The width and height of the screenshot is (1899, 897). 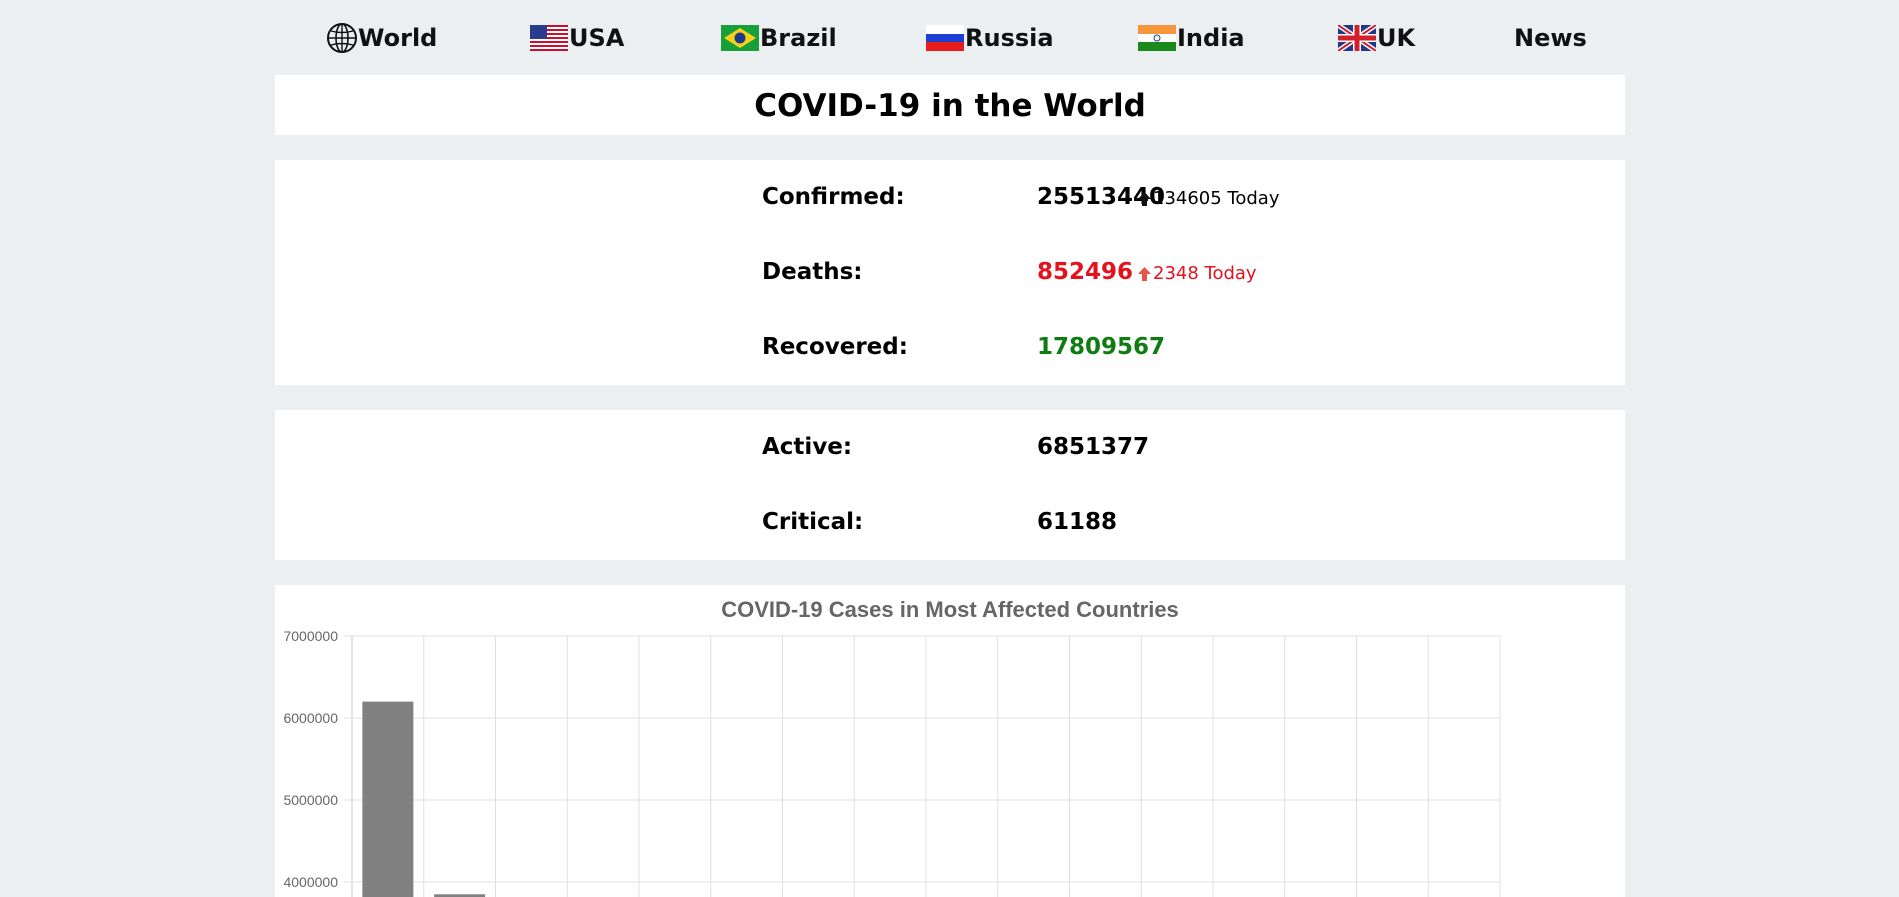 I want to click on uk-flag-icon, so click(x=1357, y=38).